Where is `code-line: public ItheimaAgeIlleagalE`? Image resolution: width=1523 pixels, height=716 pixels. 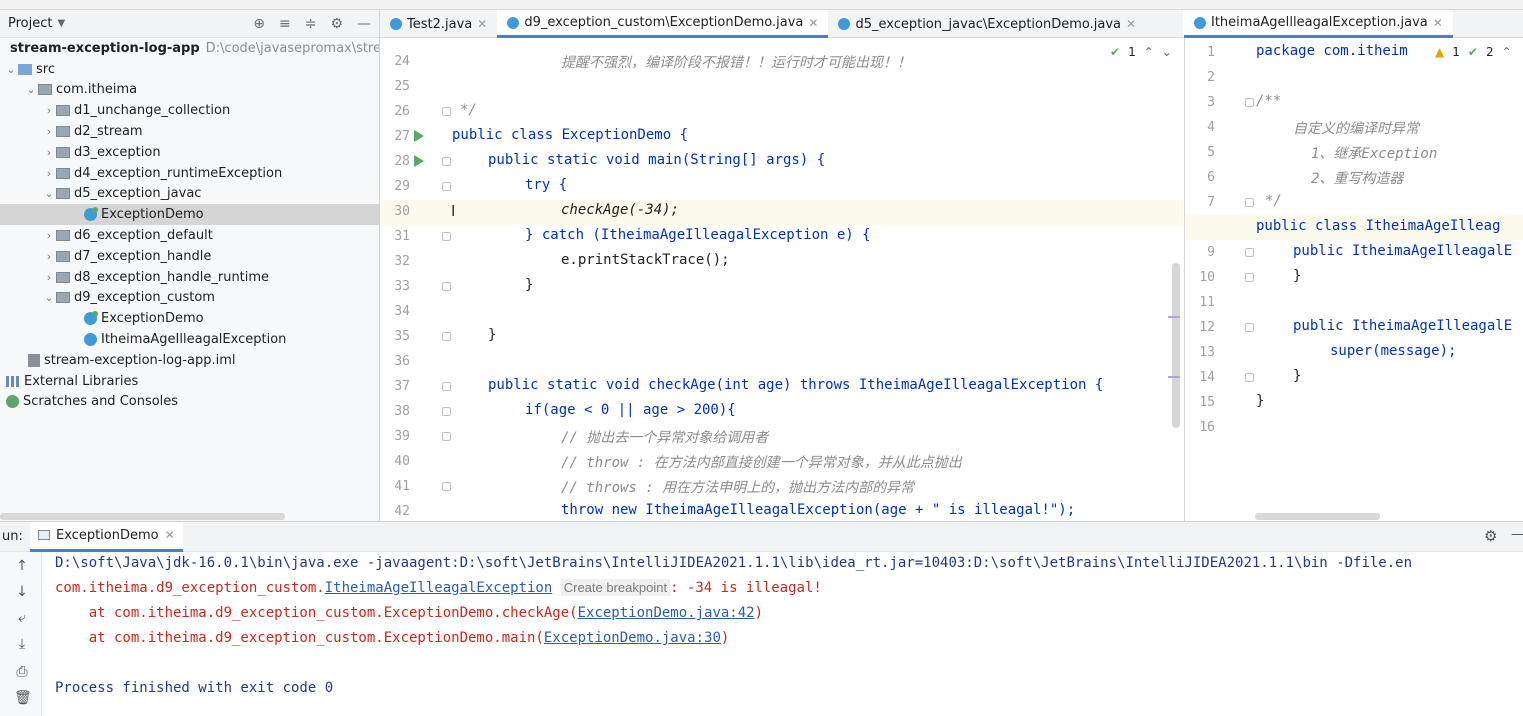 code-line: public ItheimaAgeIlleagalE is located at coordinates (1403, 326).